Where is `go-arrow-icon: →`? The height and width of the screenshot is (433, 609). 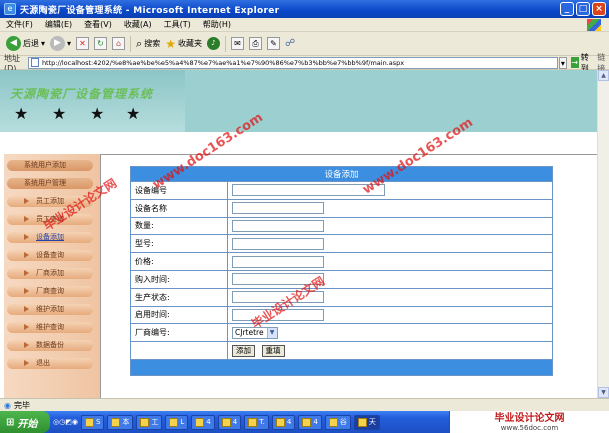
go-arrow-icon: → is located at coordinates (574, 62).